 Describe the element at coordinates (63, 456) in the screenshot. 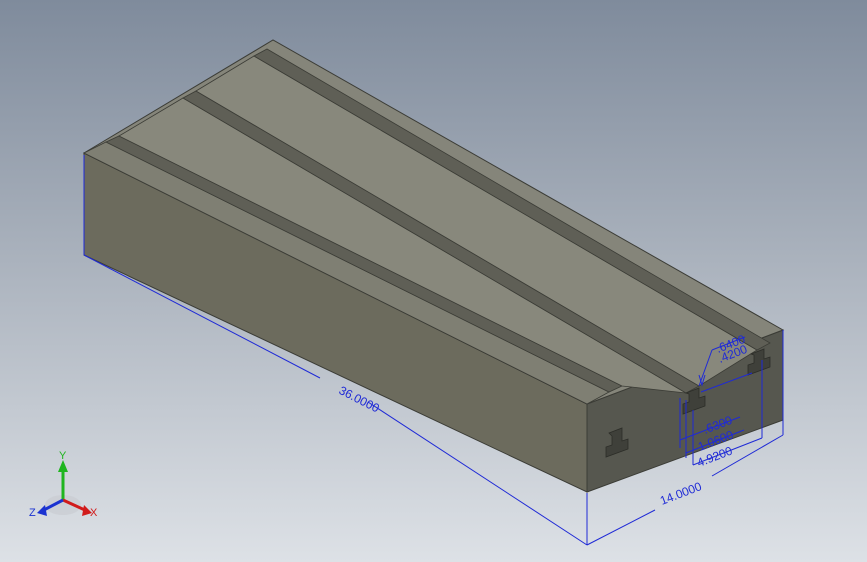

I see `triad-y-label: Y` at that location.